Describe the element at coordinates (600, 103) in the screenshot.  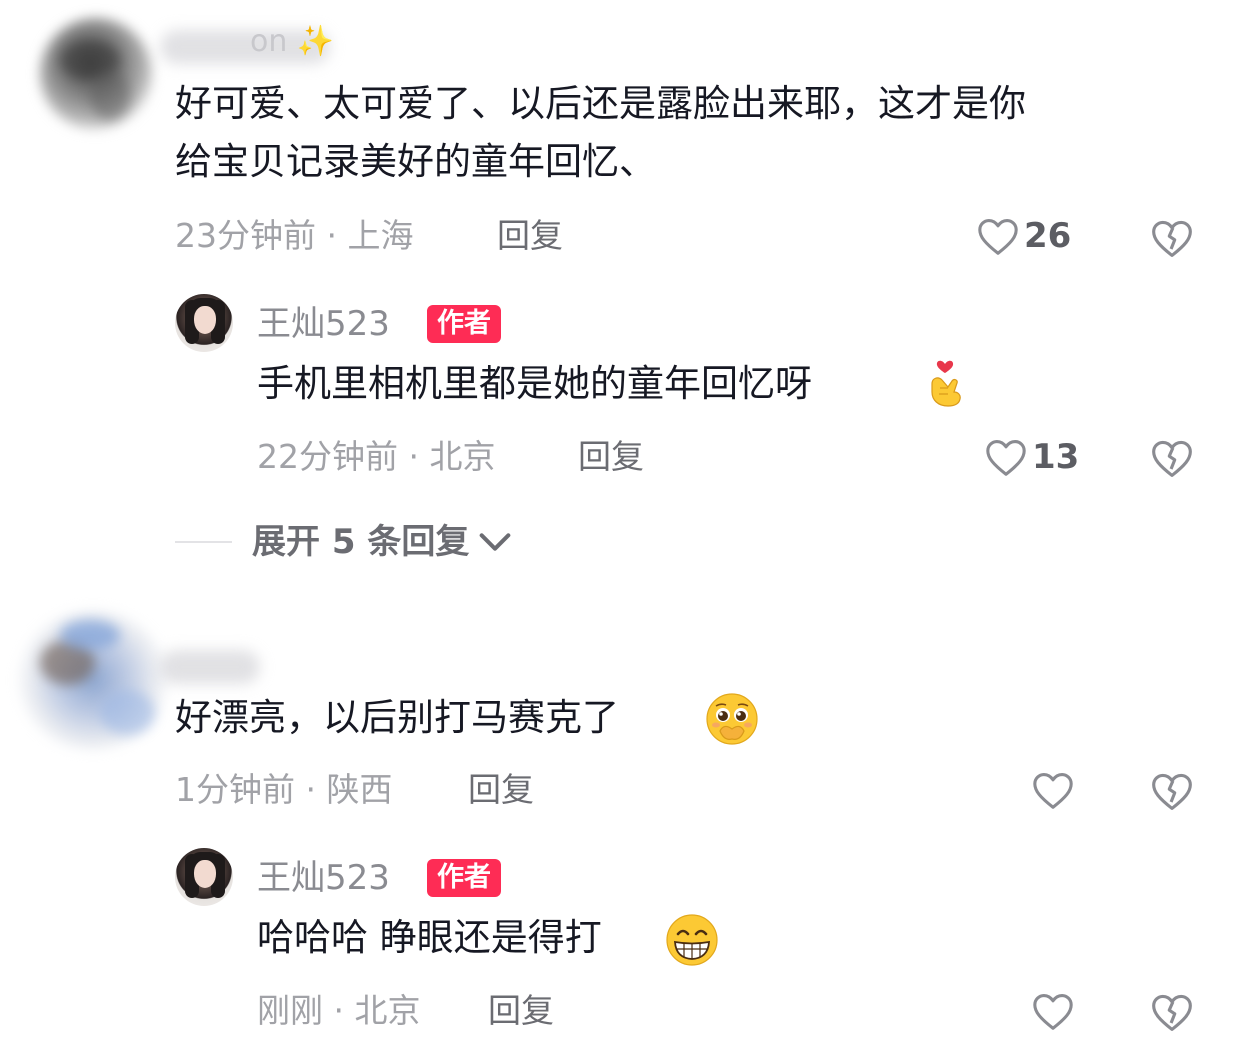
I see `comment-text-line1: 好可爱、太可爱了、以后还是露脸出来耶，这才是你` at that location.